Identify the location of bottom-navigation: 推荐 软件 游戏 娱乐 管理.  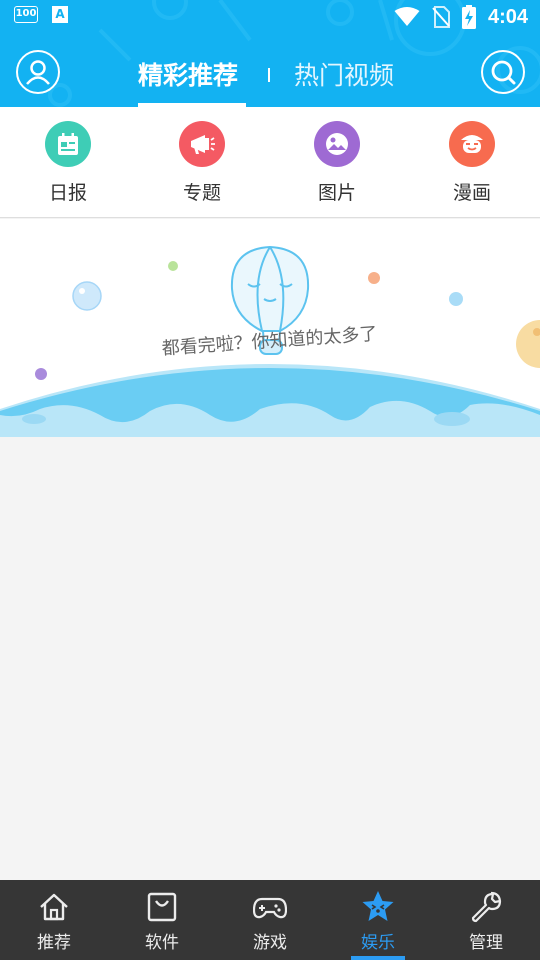
(270, 920).